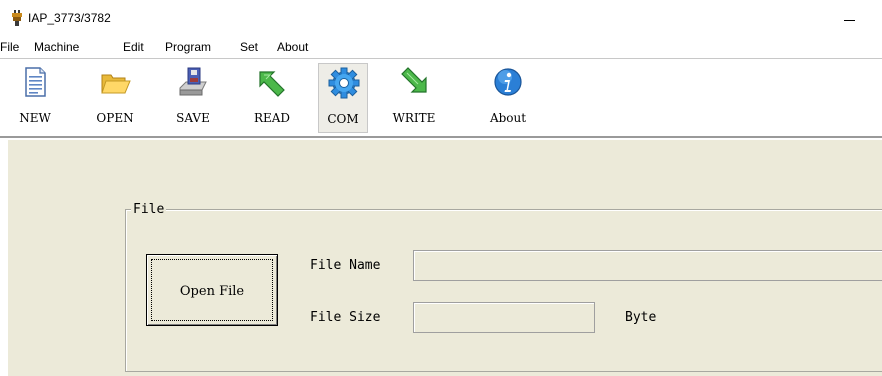  What do you see at coordinates (9, 47) in the screenshot?
I see `menu-file: File` at bounding box center [9, 47].